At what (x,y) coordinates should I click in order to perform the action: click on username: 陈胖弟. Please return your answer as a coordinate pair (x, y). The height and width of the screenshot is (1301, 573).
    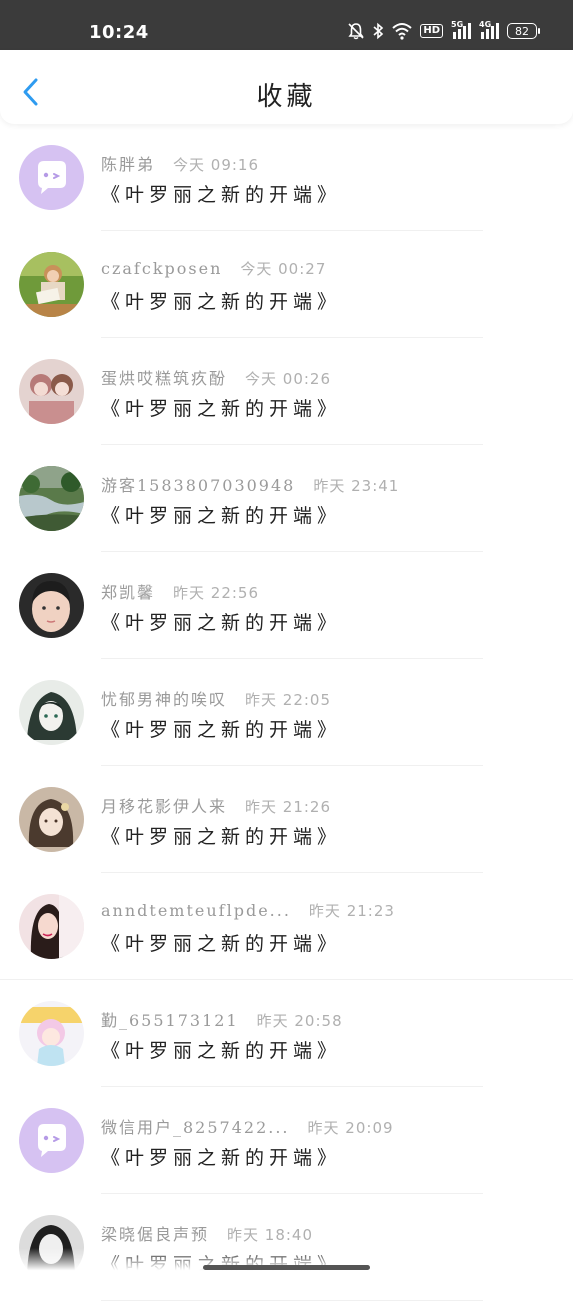
    Looking at the image, I should click on (128, 164).